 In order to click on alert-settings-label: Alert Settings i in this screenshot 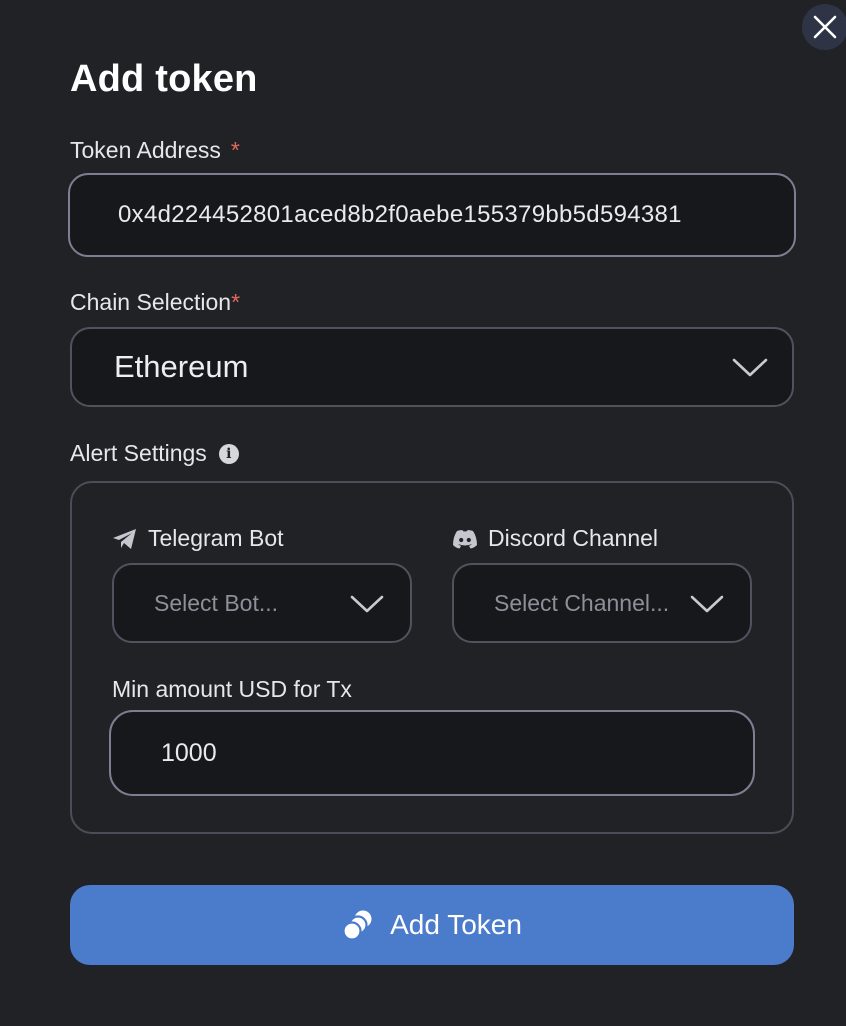, I will do `click(154, 453)`.